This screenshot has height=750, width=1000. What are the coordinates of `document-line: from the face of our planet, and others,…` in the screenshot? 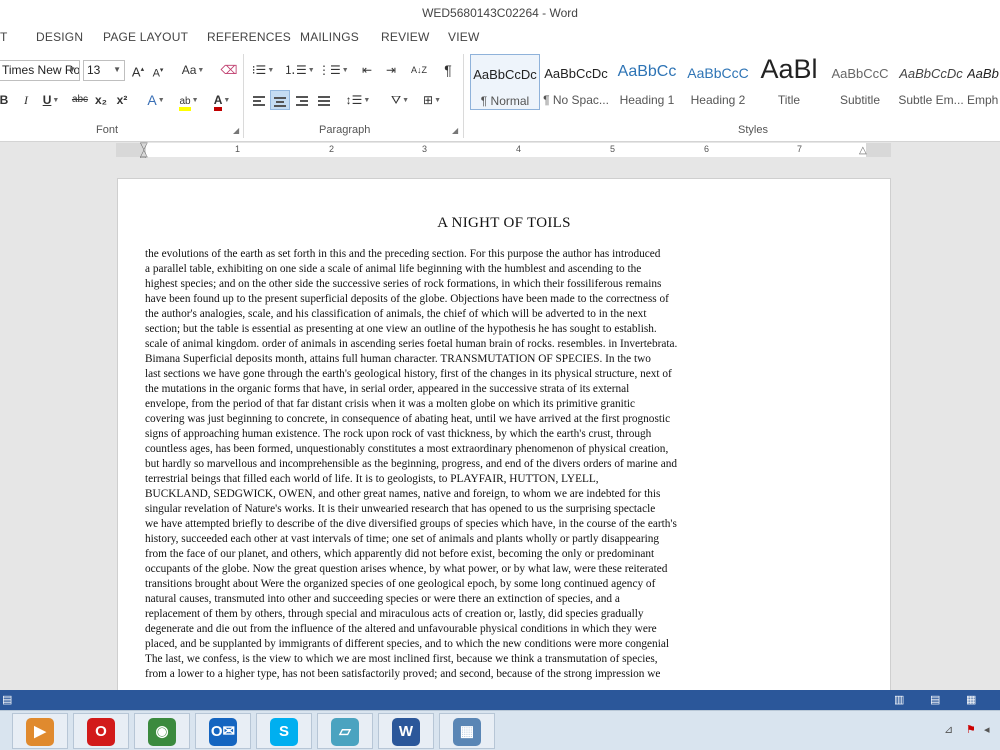 It's located at (400, 554).